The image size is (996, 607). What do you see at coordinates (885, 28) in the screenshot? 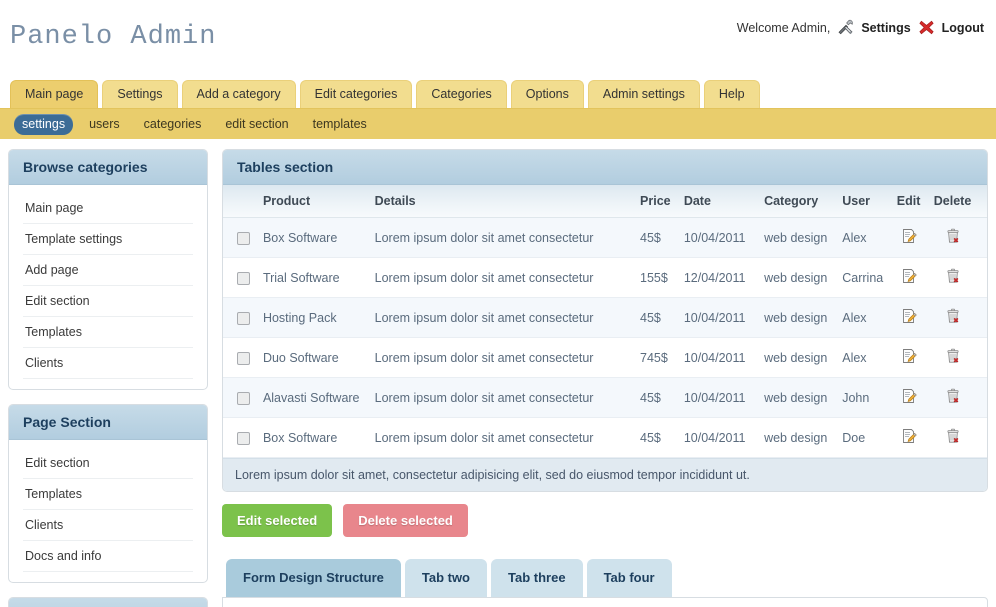
I see `settings-link: Settings` at bounding box center [885, 28].